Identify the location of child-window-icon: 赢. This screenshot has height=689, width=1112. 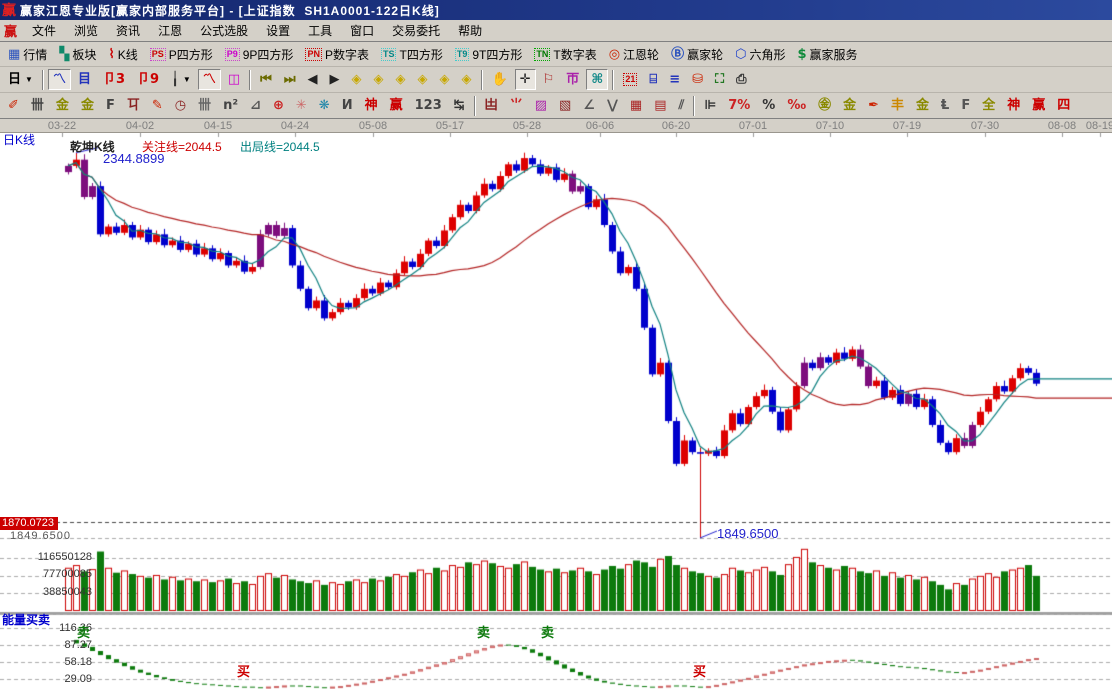
(12, 30).